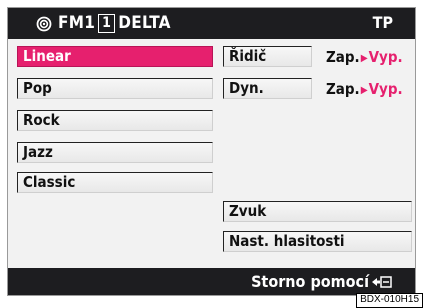  Describe the element at coordinates (115, 56) in the screenshot. I see `preset-linear-button: Linear` at that location.